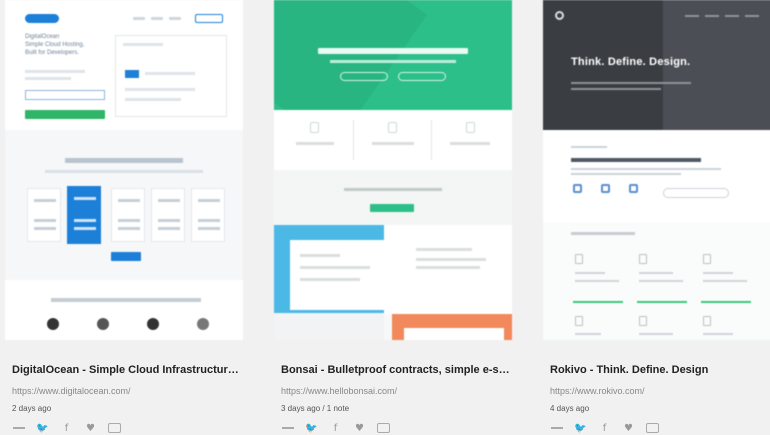 The width and height of the screenshot is (770, 435). I want to click on thumb-heading: DigitalOcean, so click(42, 37).